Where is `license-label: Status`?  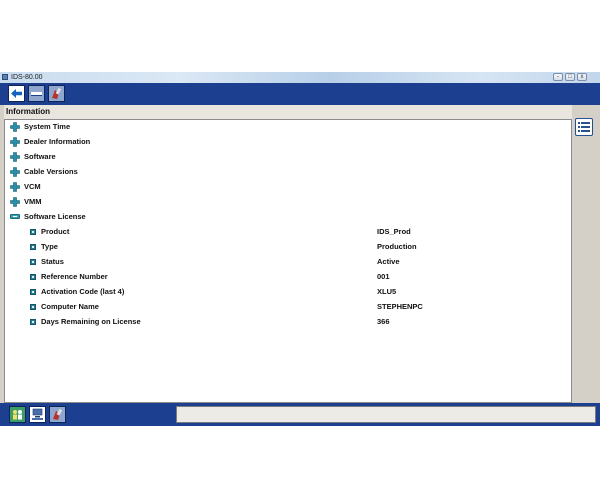
license-label: Status is located at coordinates (52, 261).